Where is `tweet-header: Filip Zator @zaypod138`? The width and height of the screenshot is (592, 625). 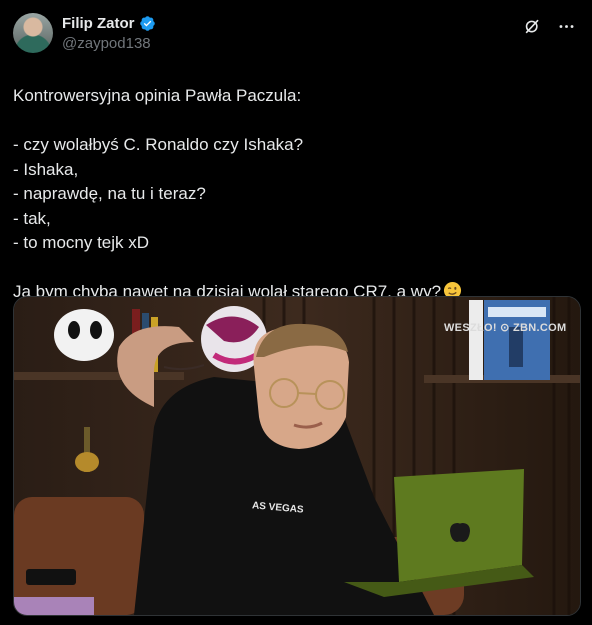
tweet-header: Filip Zator @zaypod138 is located at coordinates (296, 34).